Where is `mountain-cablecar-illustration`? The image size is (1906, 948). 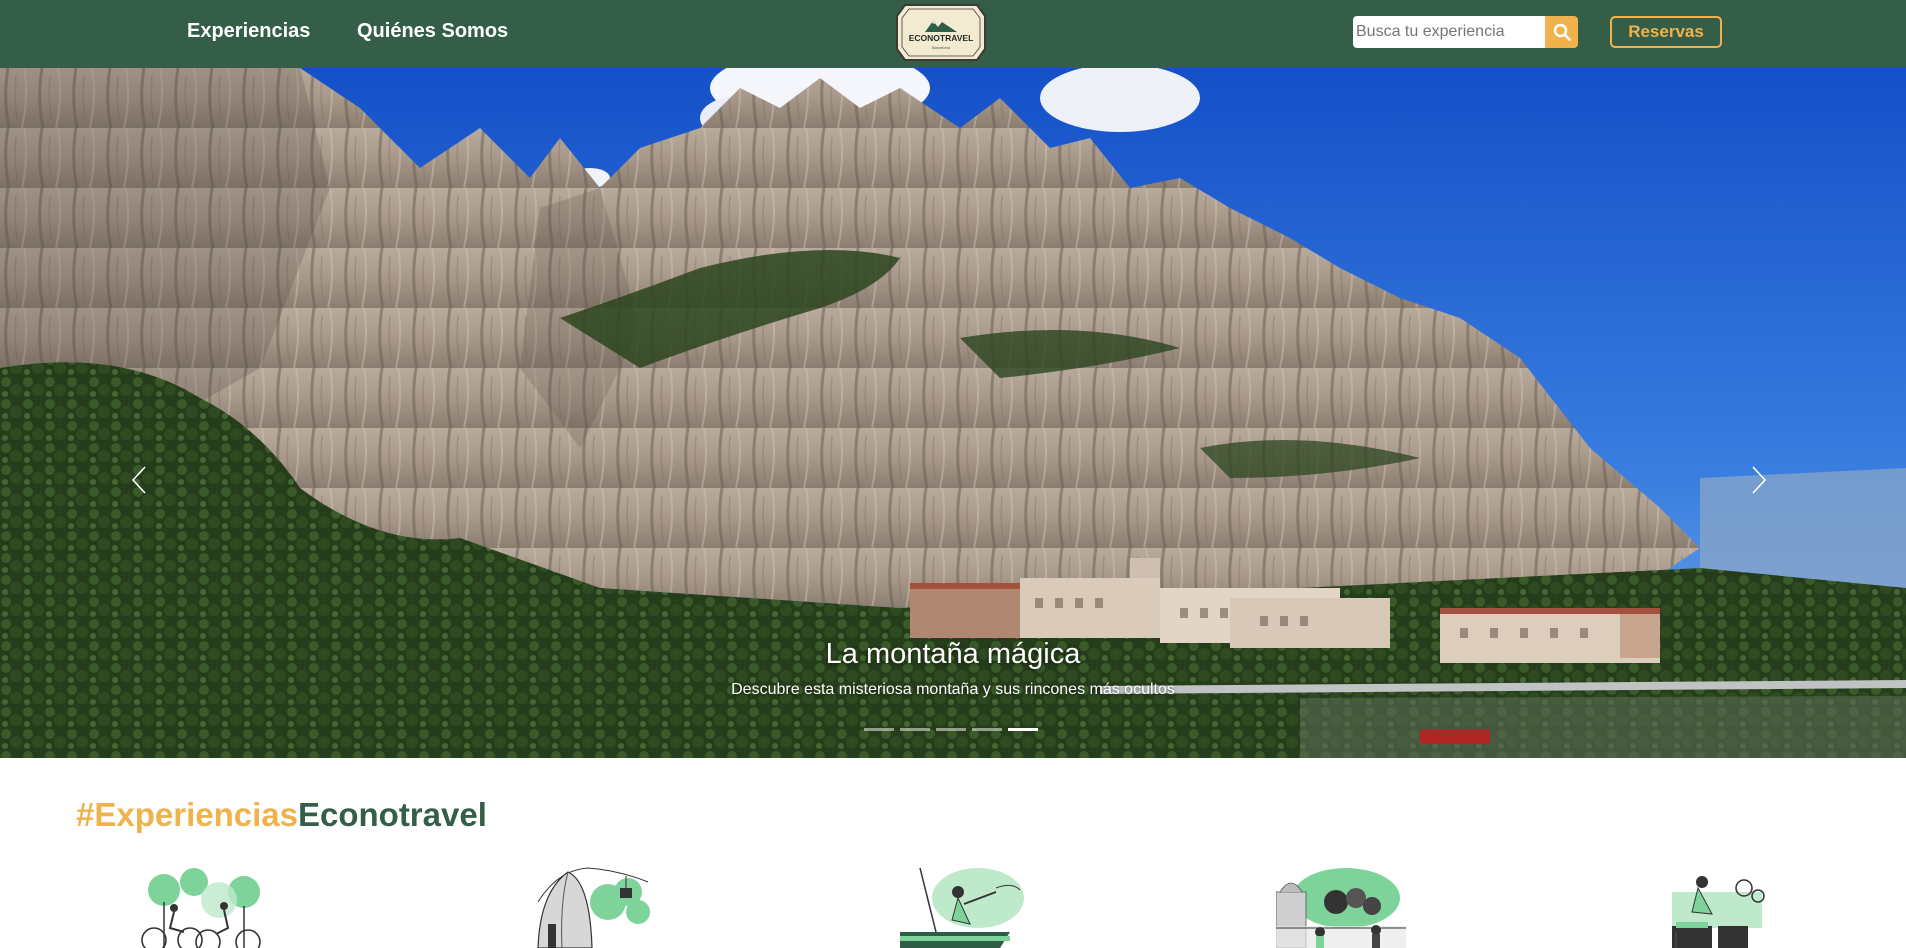
mountain-cablecar-illustration is located at coordinates (592, 905).